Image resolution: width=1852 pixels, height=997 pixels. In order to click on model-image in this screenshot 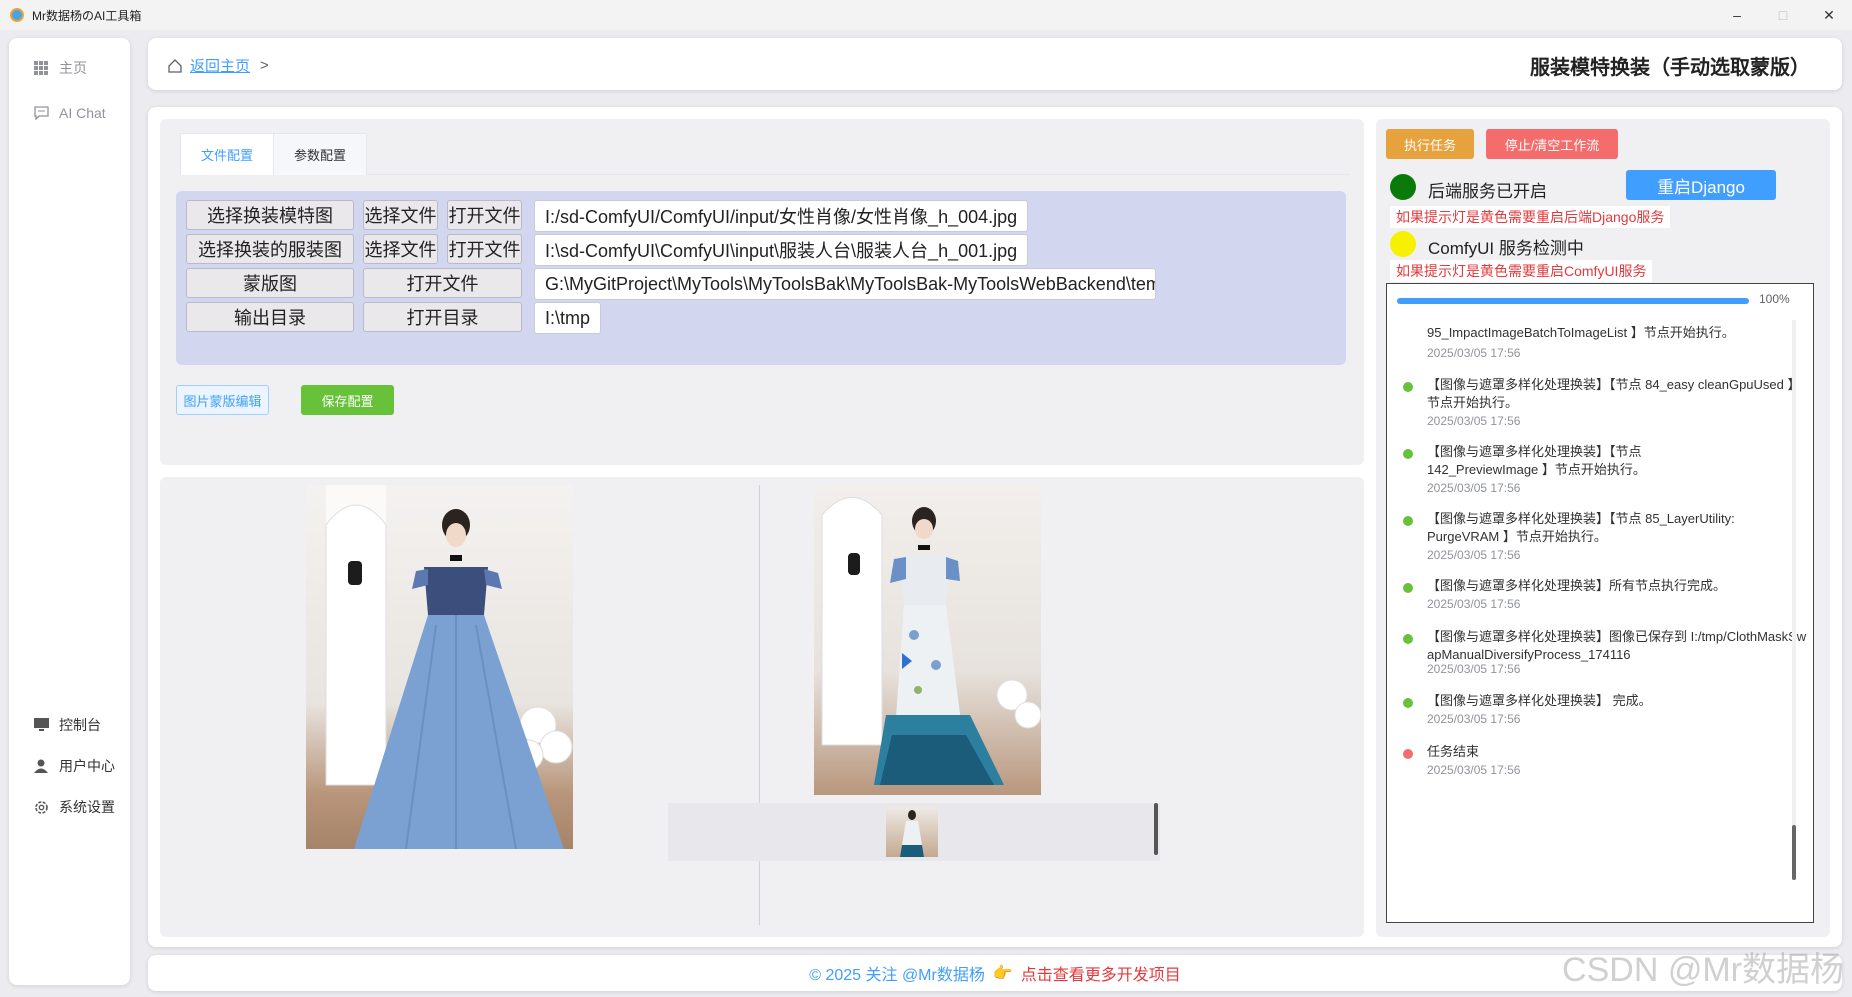, I will do `click(439, 667)`.